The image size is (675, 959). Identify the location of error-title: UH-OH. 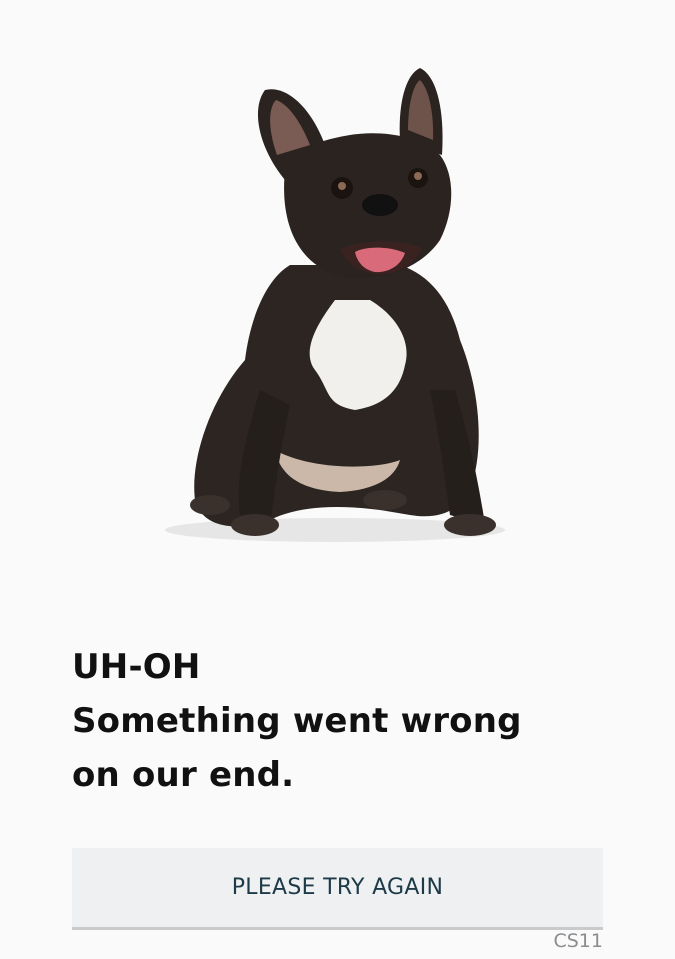
(136, 667).